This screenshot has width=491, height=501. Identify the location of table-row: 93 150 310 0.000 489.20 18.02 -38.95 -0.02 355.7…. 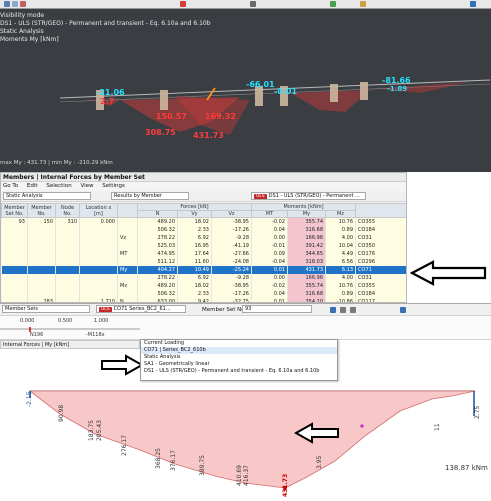
(203, 221).